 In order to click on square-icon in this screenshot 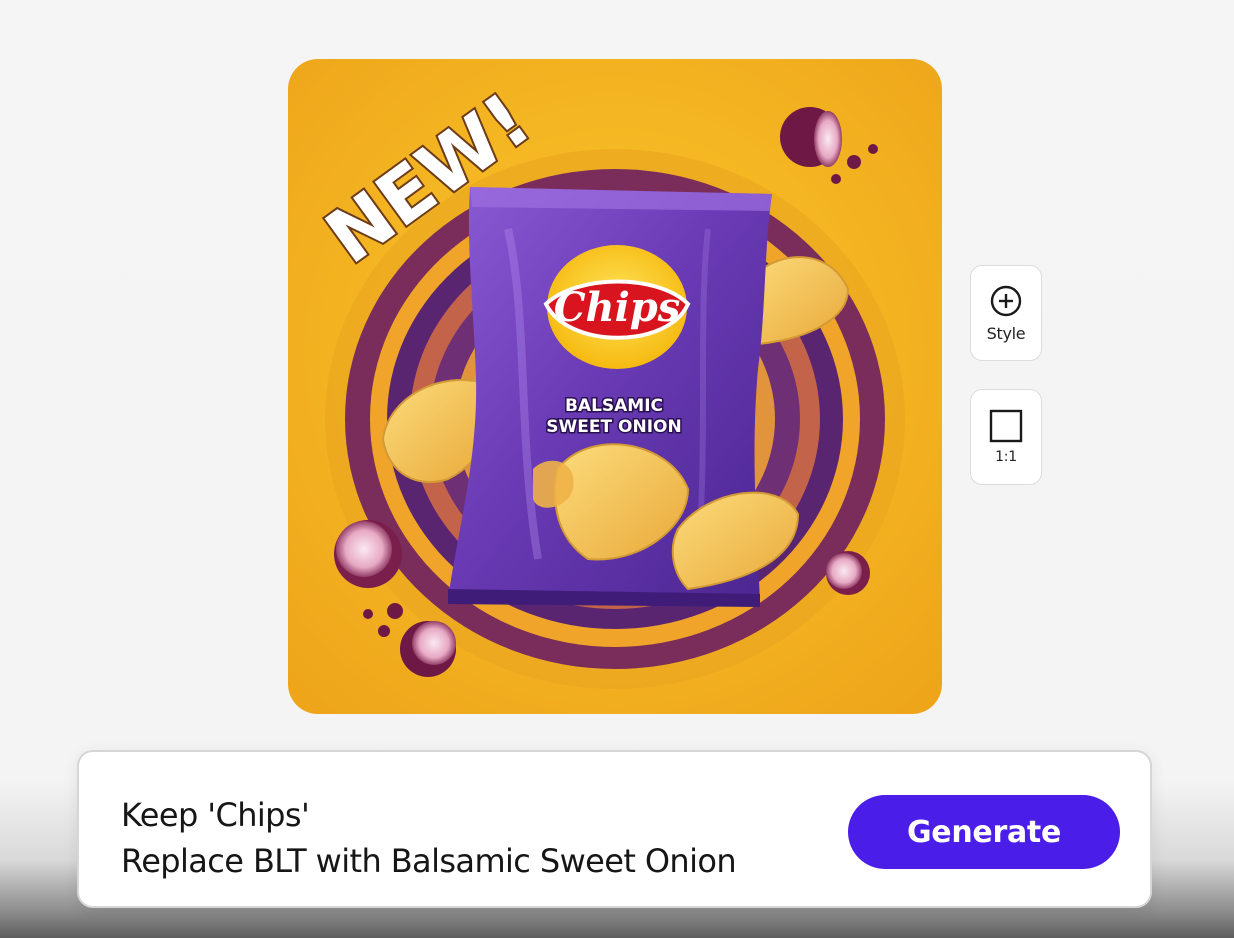, I will do `click(1006, 426)`.